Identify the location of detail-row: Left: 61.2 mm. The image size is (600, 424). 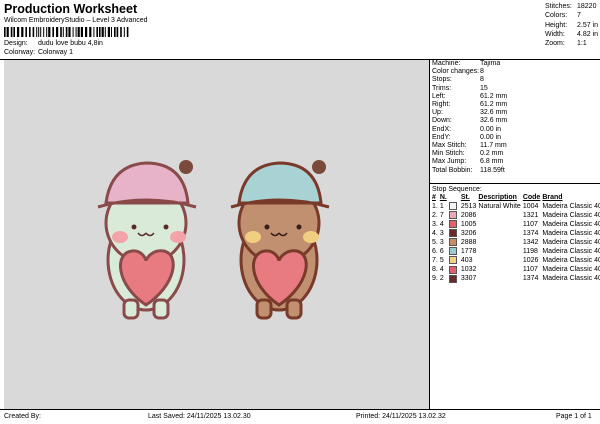
(470, 96).